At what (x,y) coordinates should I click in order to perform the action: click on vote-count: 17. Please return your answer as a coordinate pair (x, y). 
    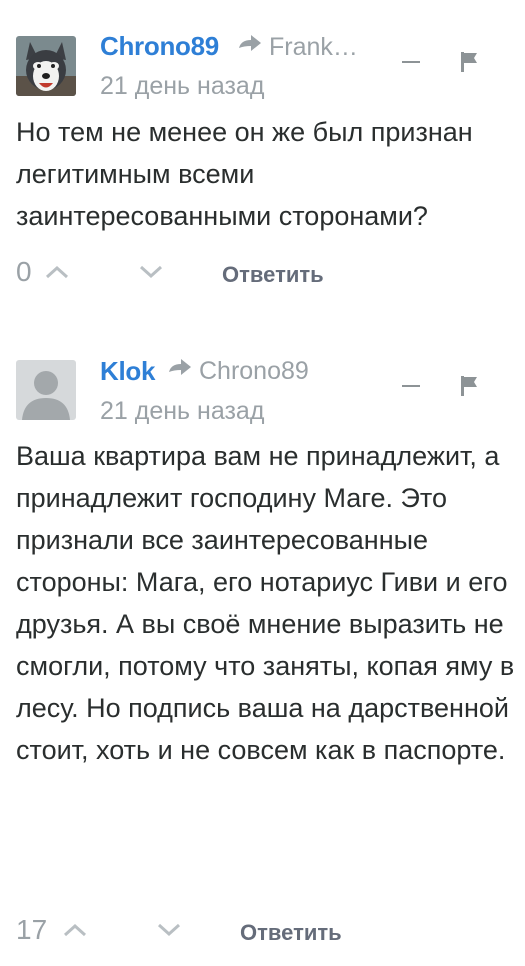
    Looking at the image, I should click on (32, 929).